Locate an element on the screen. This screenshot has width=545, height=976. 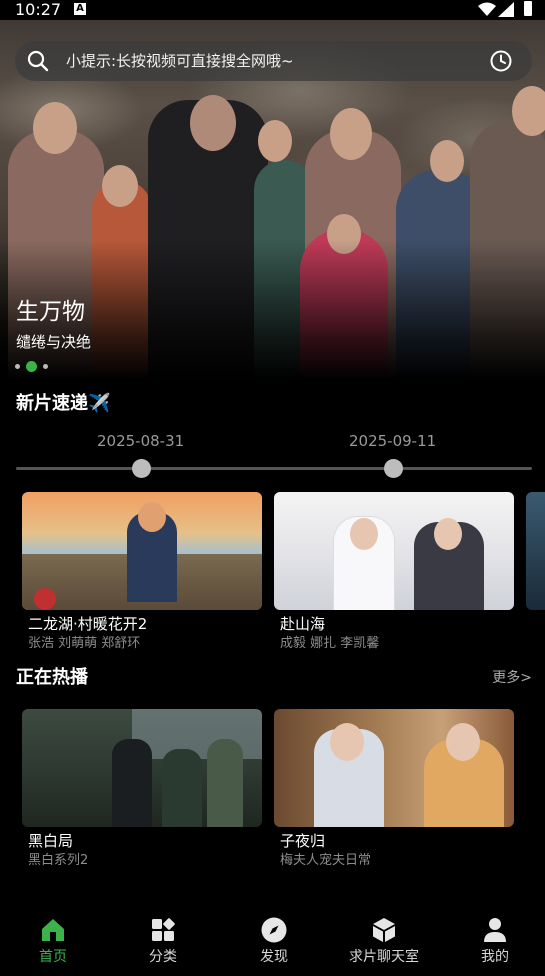
nav-item-category: 分类 is located at coordinates (163, 936).